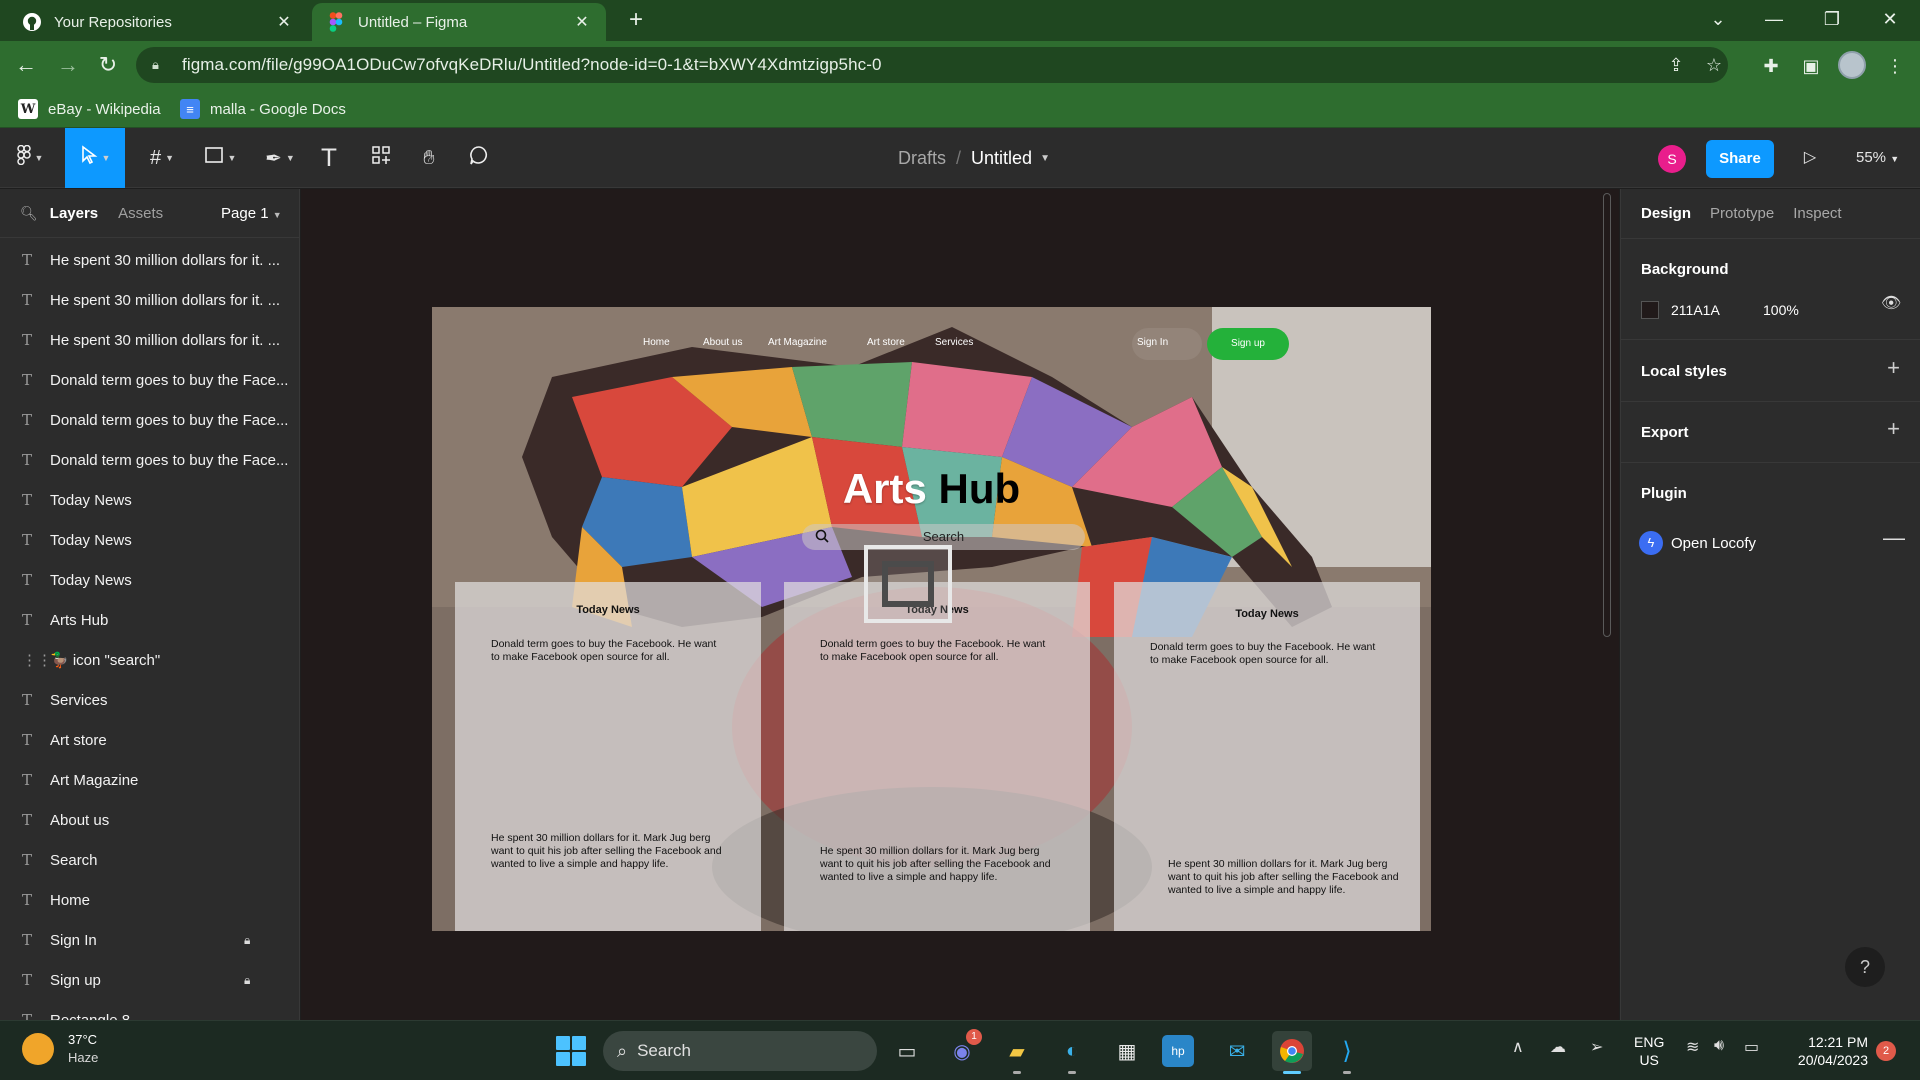 The image size is (1920, 1080). Describe the element at coordinates (149, 1010) in the screenshot. I see `layer-row: T Rectangle 8` at that location.